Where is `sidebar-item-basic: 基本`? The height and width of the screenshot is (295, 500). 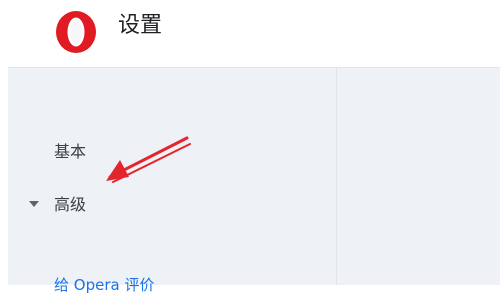 sidebar-item-basic: 基本 is located at coordinates (70, 152).